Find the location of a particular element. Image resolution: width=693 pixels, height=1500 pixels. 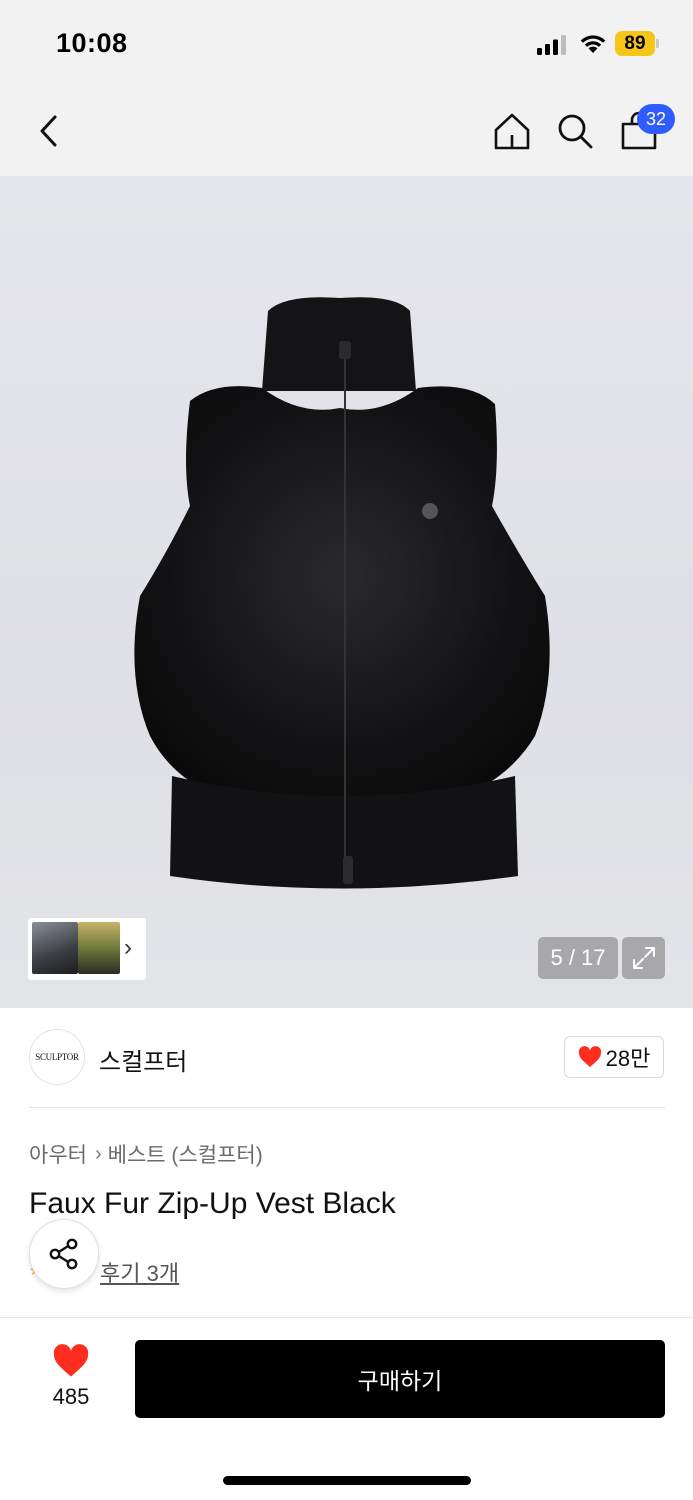

cart-count-badge: 32 is located at coordinates (656, 119).